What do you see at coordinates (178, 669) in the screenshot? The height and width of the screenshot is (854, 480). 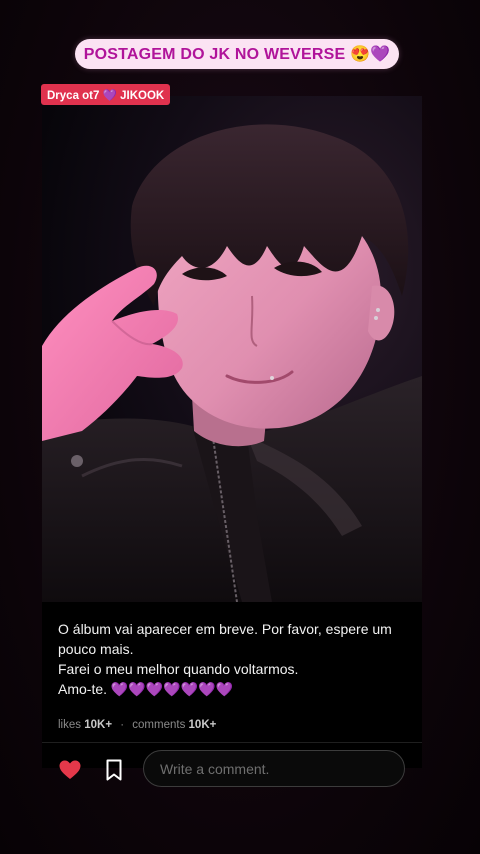 I see `caption-line: Farei o meu melhor quando voltarmos.` at bounding box center [178, 669].